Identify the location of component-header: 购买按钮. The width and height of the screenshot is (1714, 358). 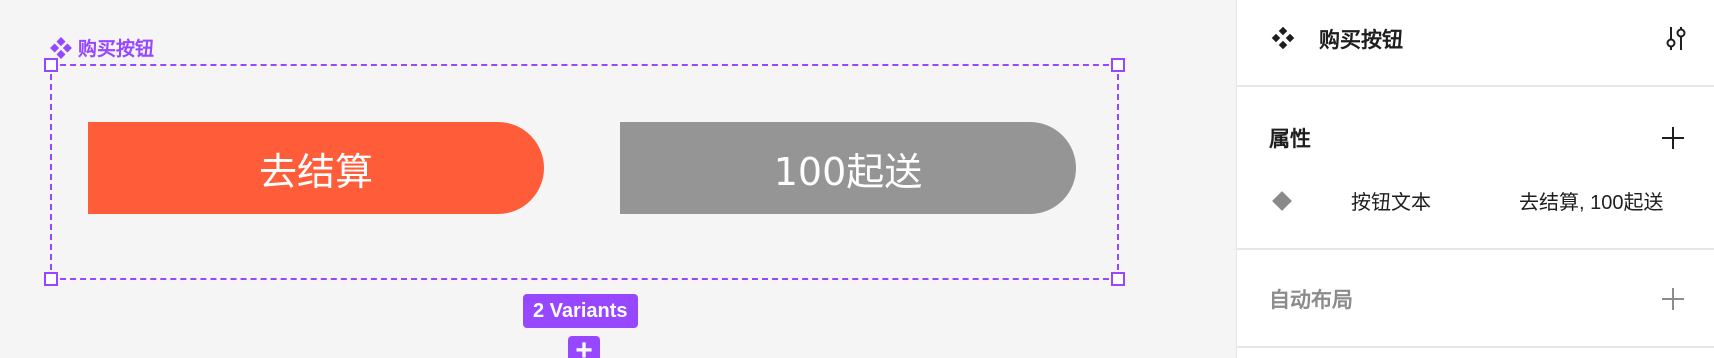
(1475, 43).